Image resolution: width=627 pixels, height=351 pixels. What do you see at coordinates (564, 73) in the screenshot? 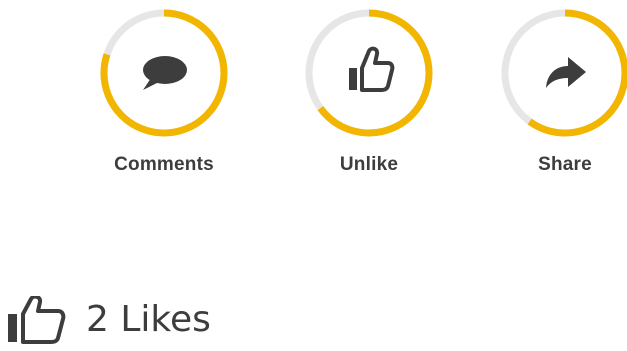
I see `share-progress-ring` at bounding box center [564, 73].